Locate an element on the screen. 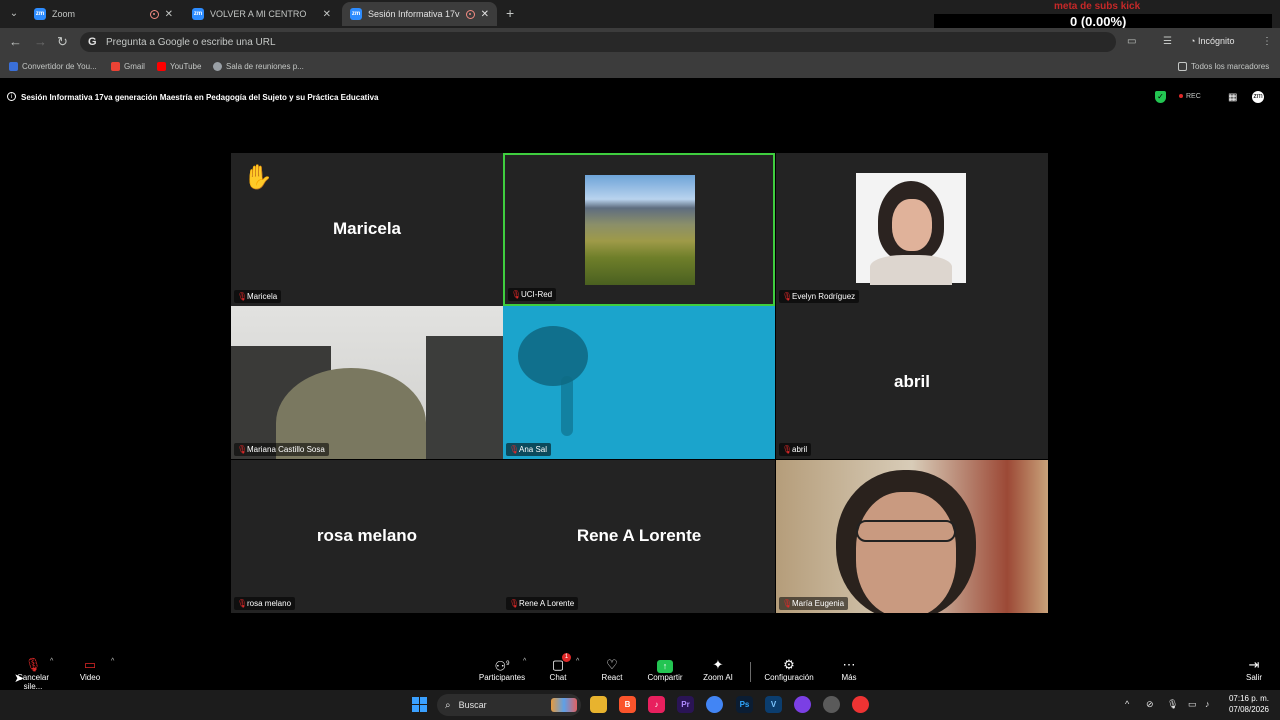  app-icon is located at coordinates (831, 704).